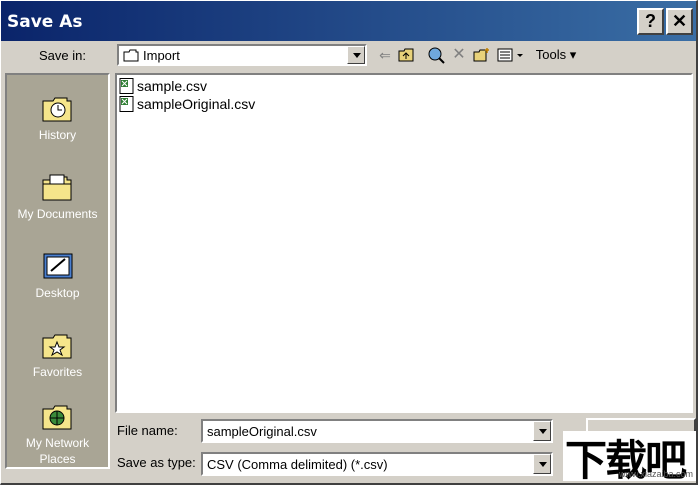 This screenshot has height=485, width=698. I want to click on list-item: sampleOriginal.csv, so click(187, 104).